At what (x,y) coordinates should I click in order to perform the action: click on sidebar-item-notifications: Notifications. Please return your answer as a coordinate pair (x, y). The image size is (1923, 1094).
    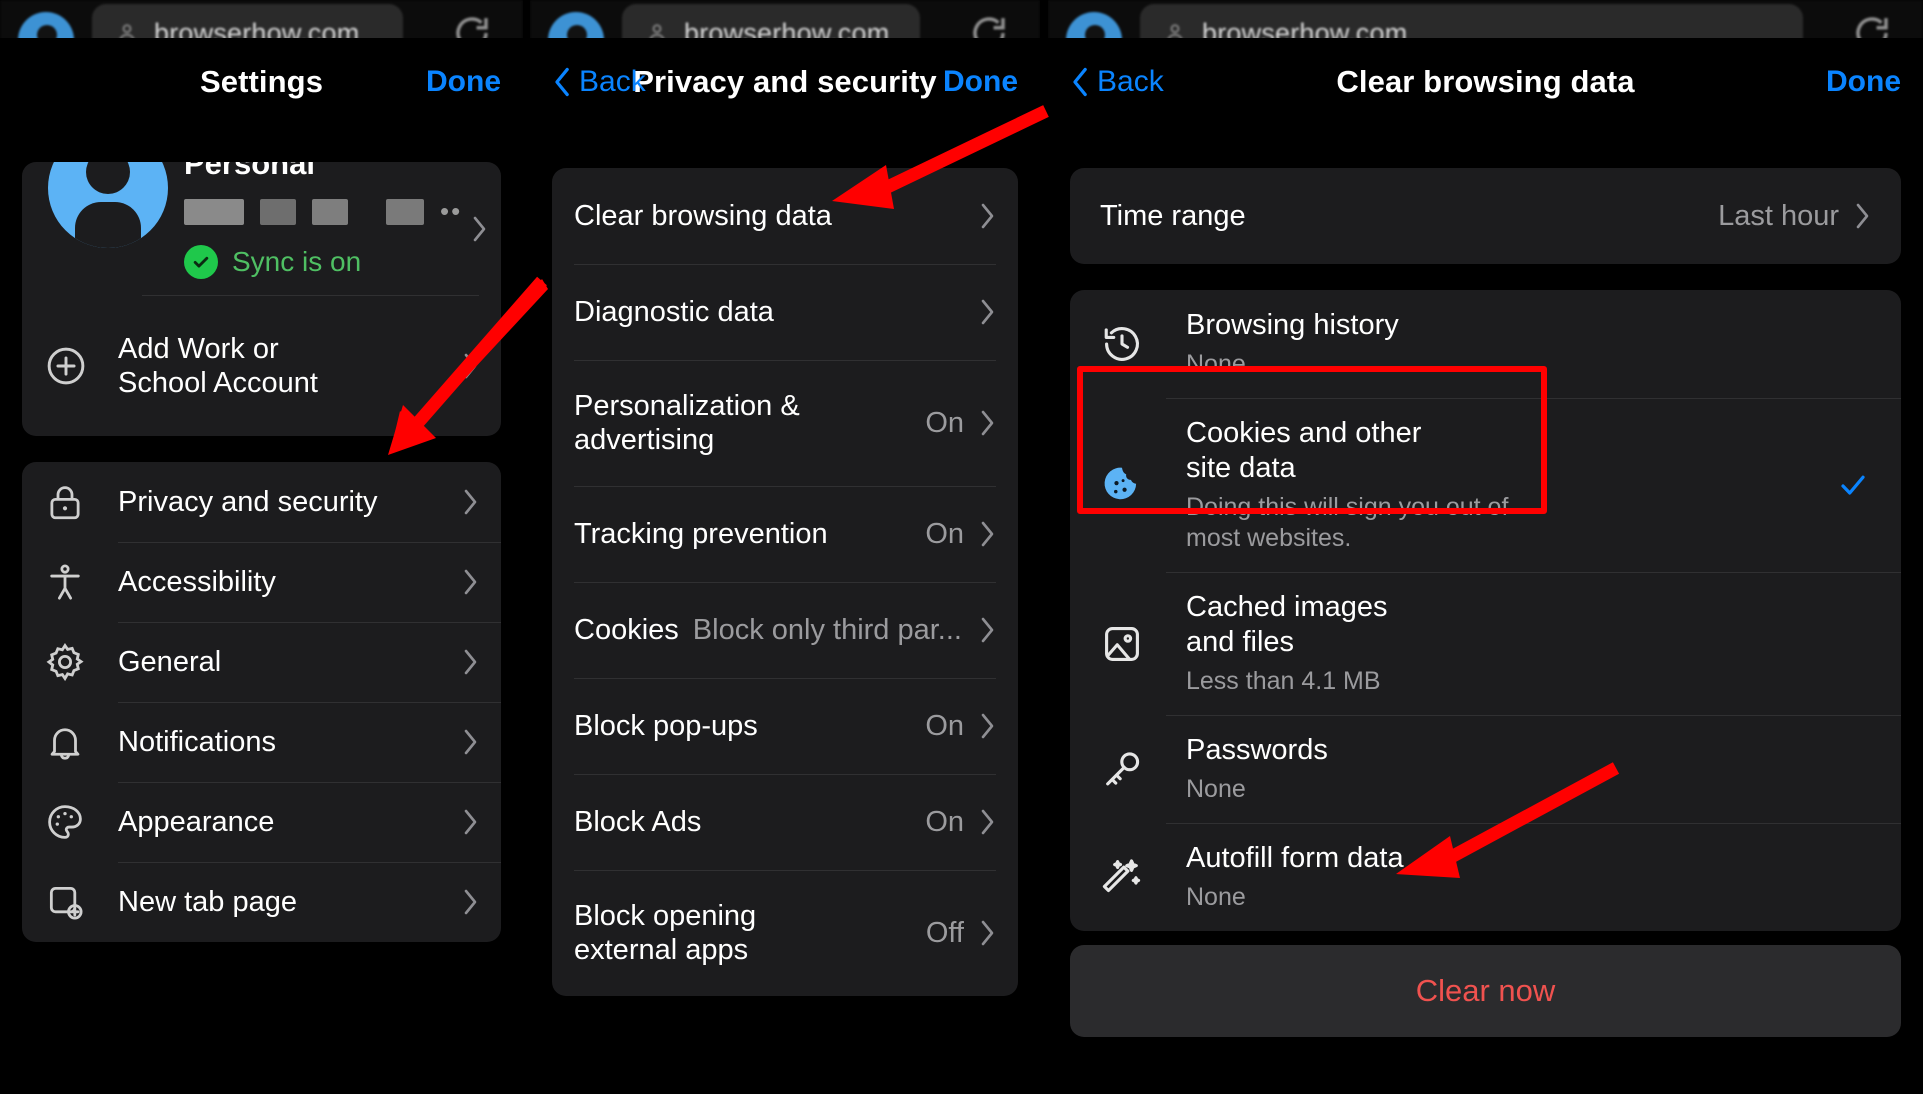
    Looking at the image, I should click on (261, 742).